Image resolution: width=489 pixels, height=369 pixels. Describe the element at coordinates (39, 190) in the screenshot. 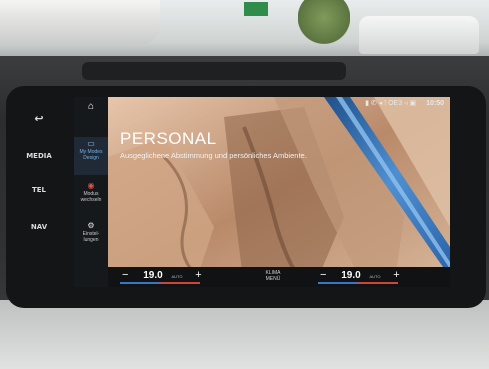

I see `tel-button: TEL` at that location.